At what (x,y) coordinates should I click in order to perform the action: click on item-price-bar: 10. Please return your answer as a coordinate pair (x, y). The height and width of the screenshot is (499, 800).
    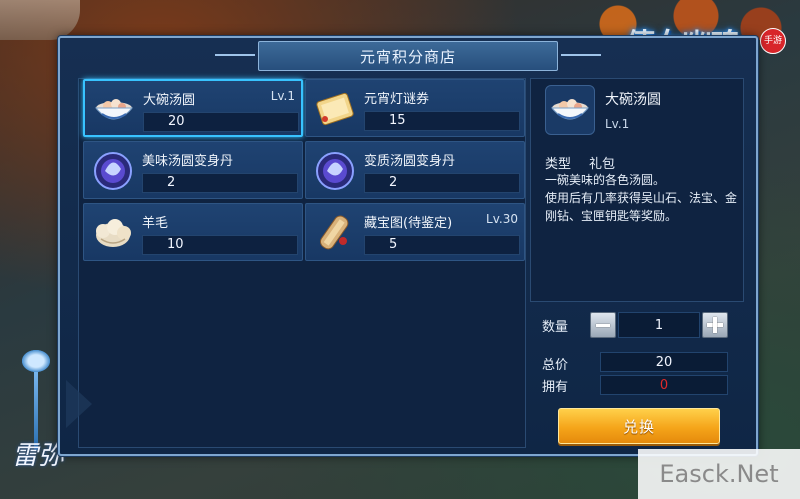
    Looking at the image, I should click on (220, 245).